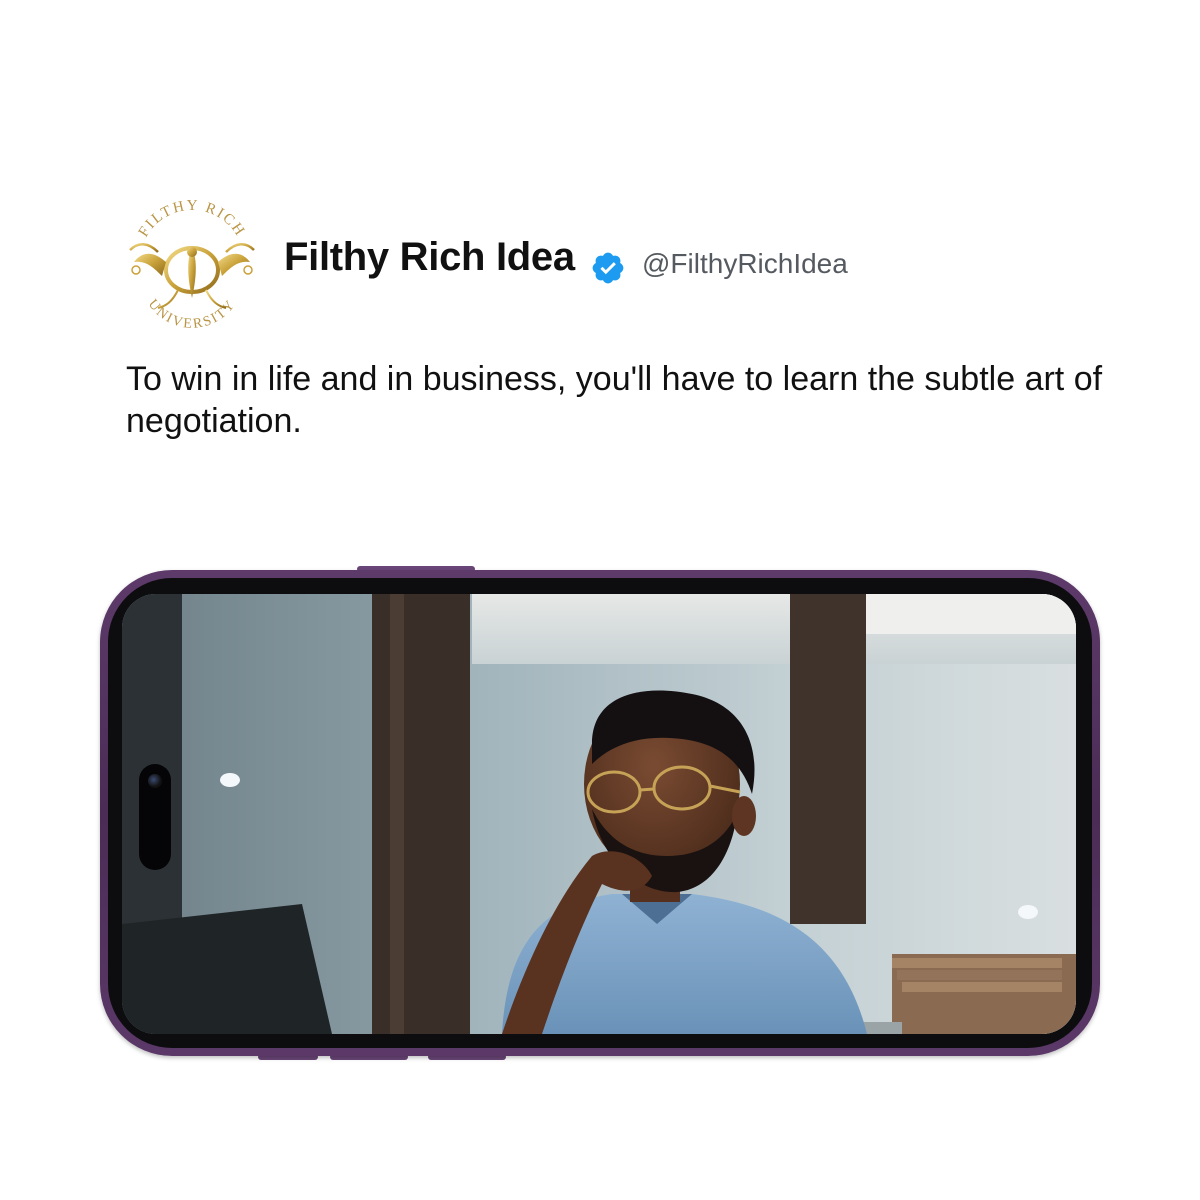  I want to click on avatar: FILTHY RICH UNIVERSITY, so click(192, 265).